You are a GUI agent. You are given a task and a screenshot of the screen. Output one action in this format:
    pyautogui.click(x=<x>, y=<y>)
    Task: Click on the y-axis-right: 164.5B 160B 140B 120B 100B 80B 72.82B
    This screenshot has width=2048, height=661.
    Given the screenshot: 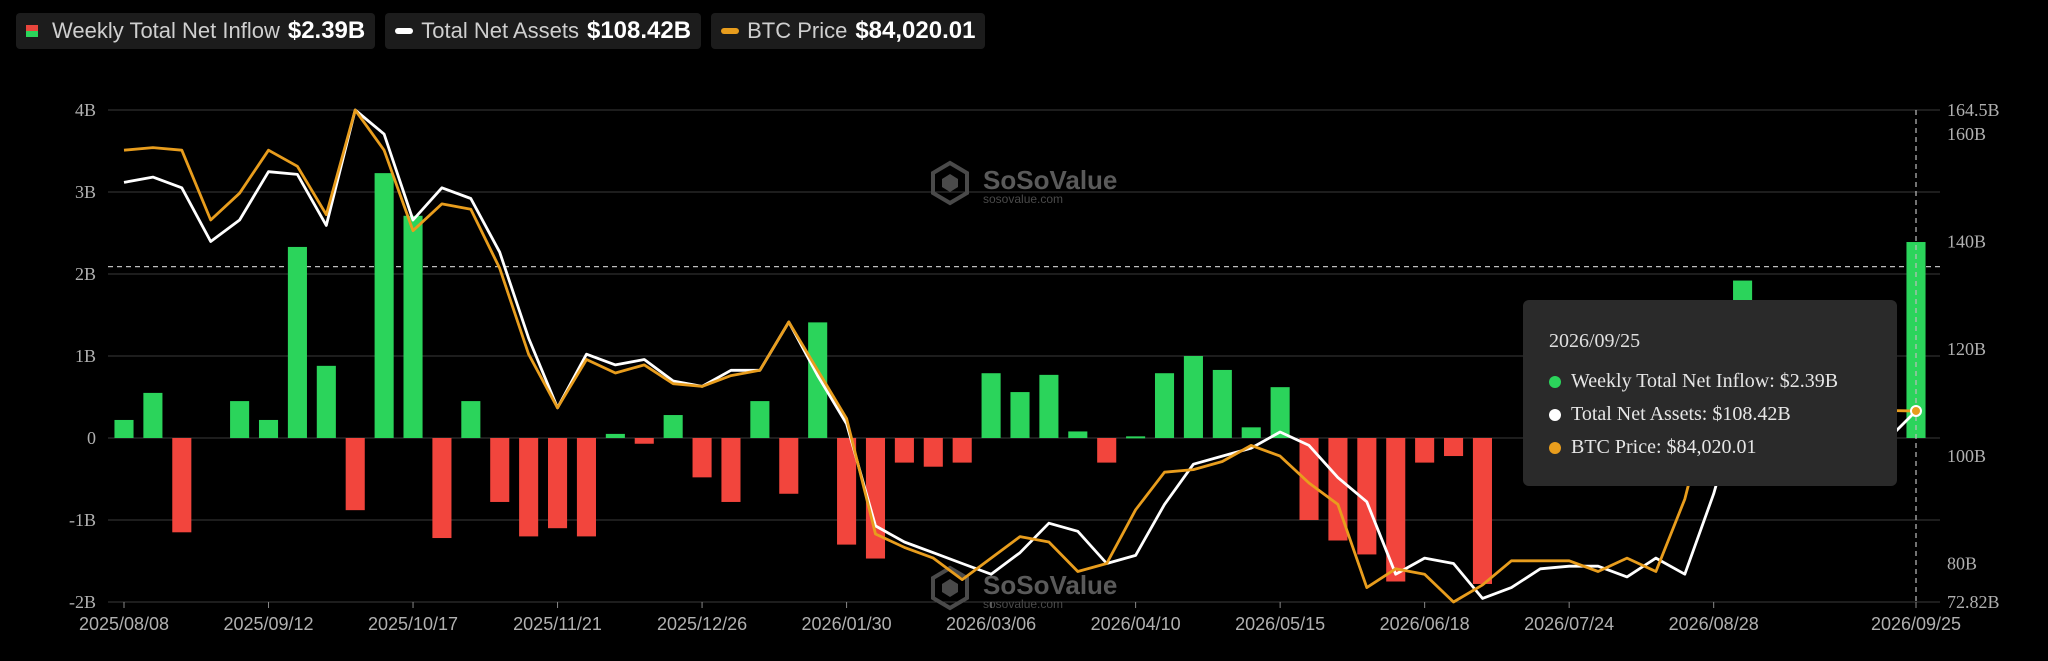 What is the action you would take?
    pyautogui.click(x=1973, y=356)
    